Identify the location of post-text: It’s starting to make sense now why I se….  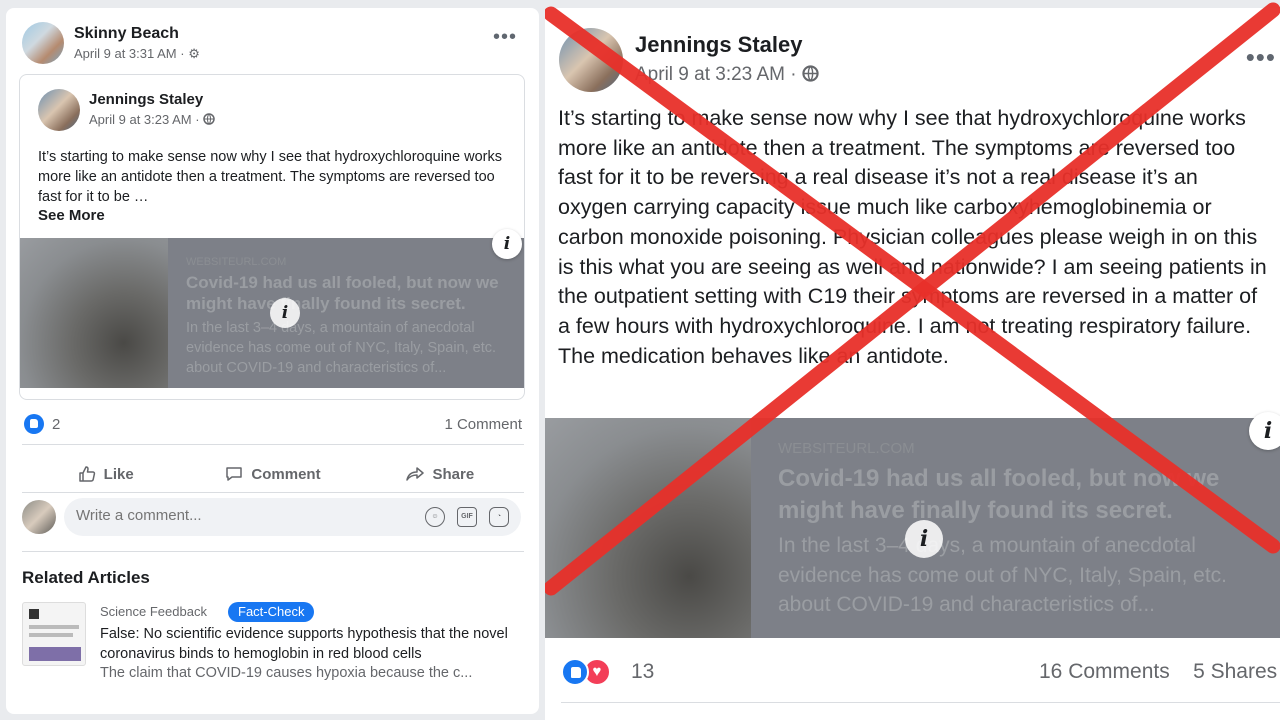
(270, 177).